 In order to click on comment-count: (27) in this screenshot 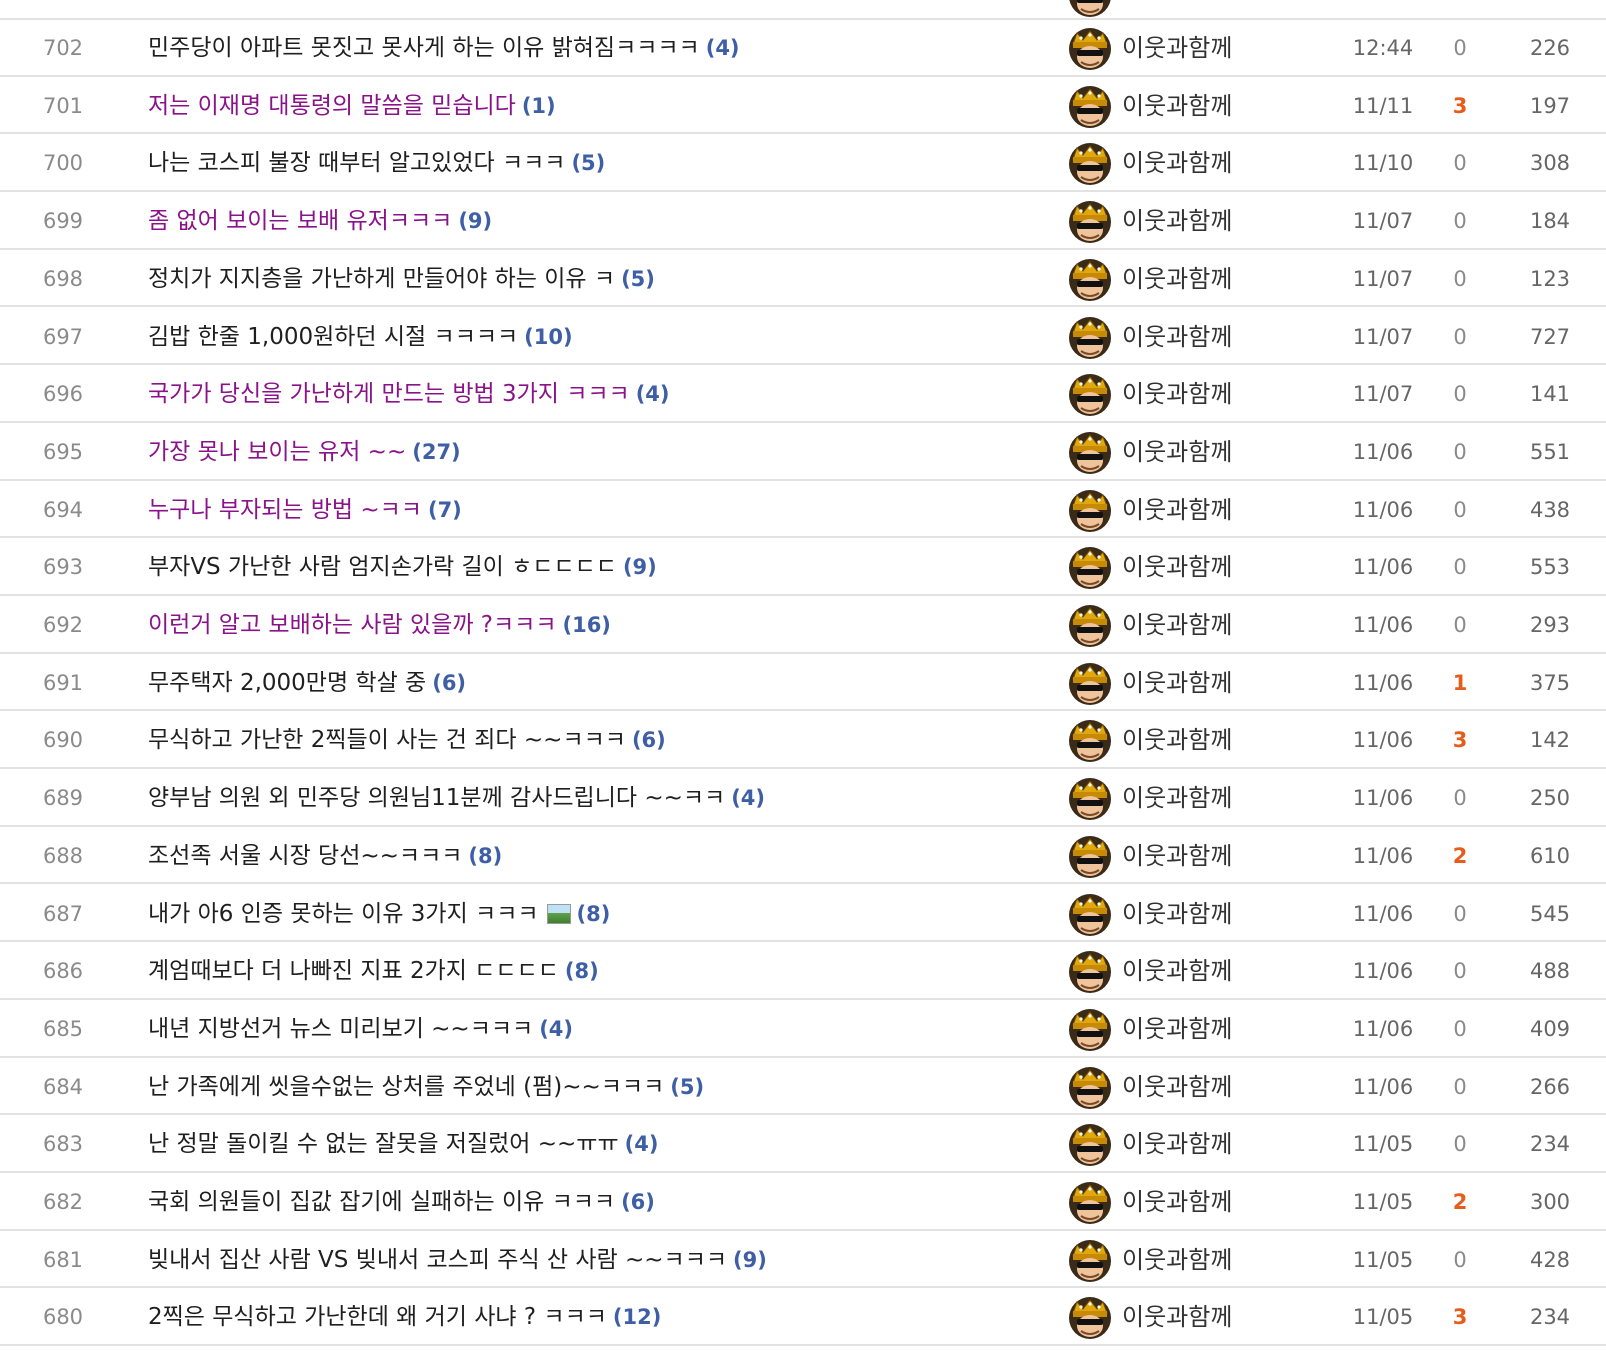, I will do `click(436, 452)`.